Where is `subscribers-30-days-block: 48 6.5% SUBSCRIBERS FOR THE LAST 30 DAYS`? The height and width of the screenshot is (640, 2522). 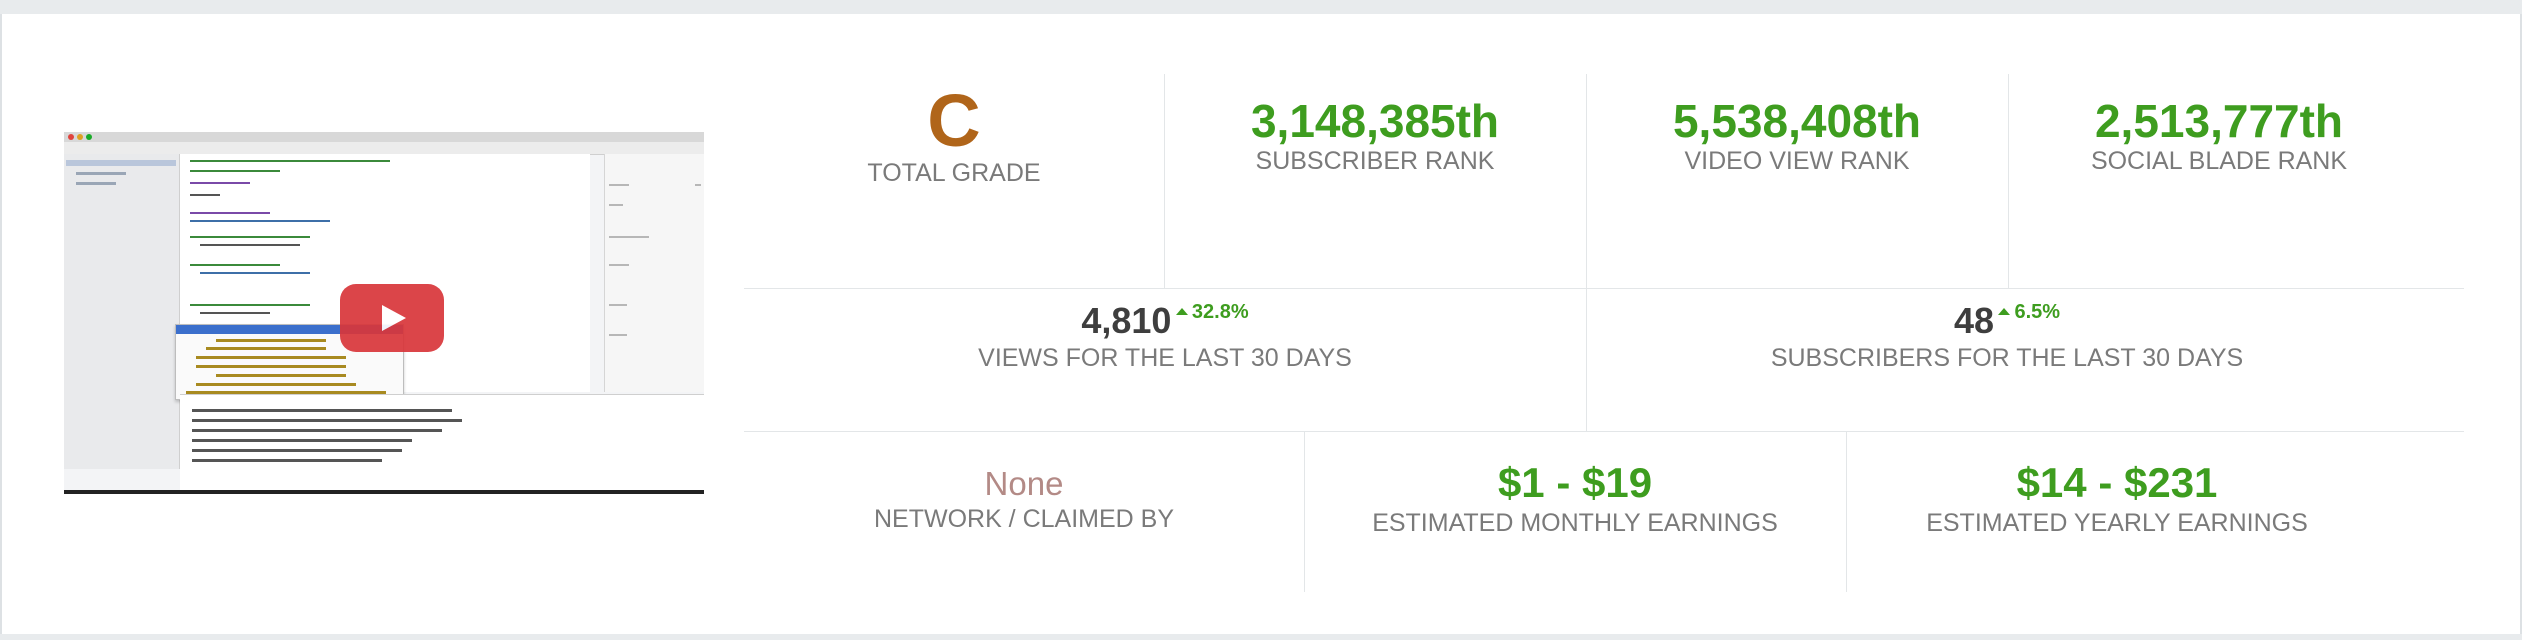 subscribers-30-days-block: 48 6.5% SUBSCRIBERS FOR THE LAST 30 DAYS is located at coordinates (2007, 336).